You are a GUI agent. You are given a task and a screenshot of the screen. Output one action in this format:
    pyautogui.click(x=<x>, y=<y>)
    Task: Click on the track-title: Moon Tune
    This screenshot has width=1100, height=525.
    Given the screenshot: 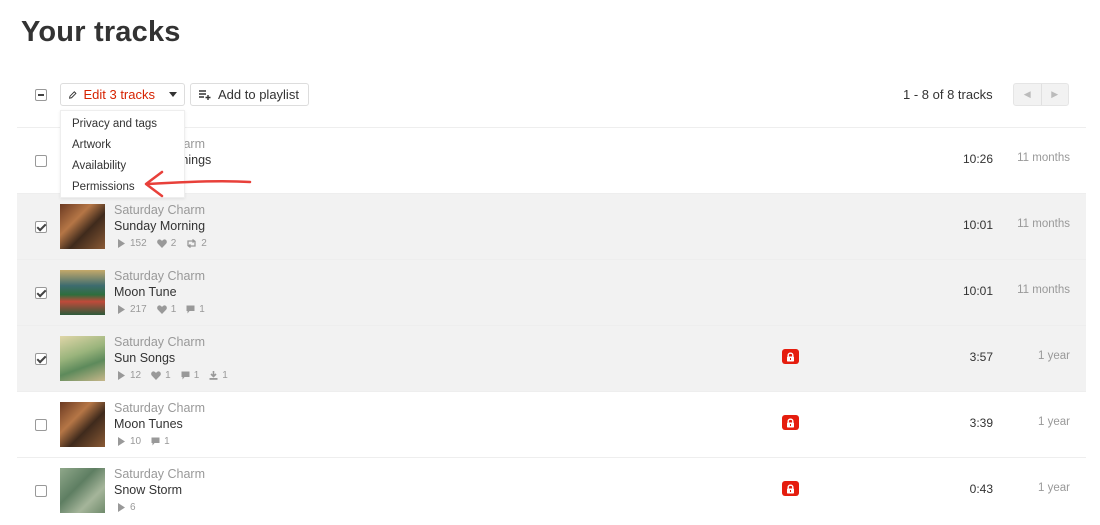 What is the action you would take?
    pyautogui.click(x=145, y=292)
    